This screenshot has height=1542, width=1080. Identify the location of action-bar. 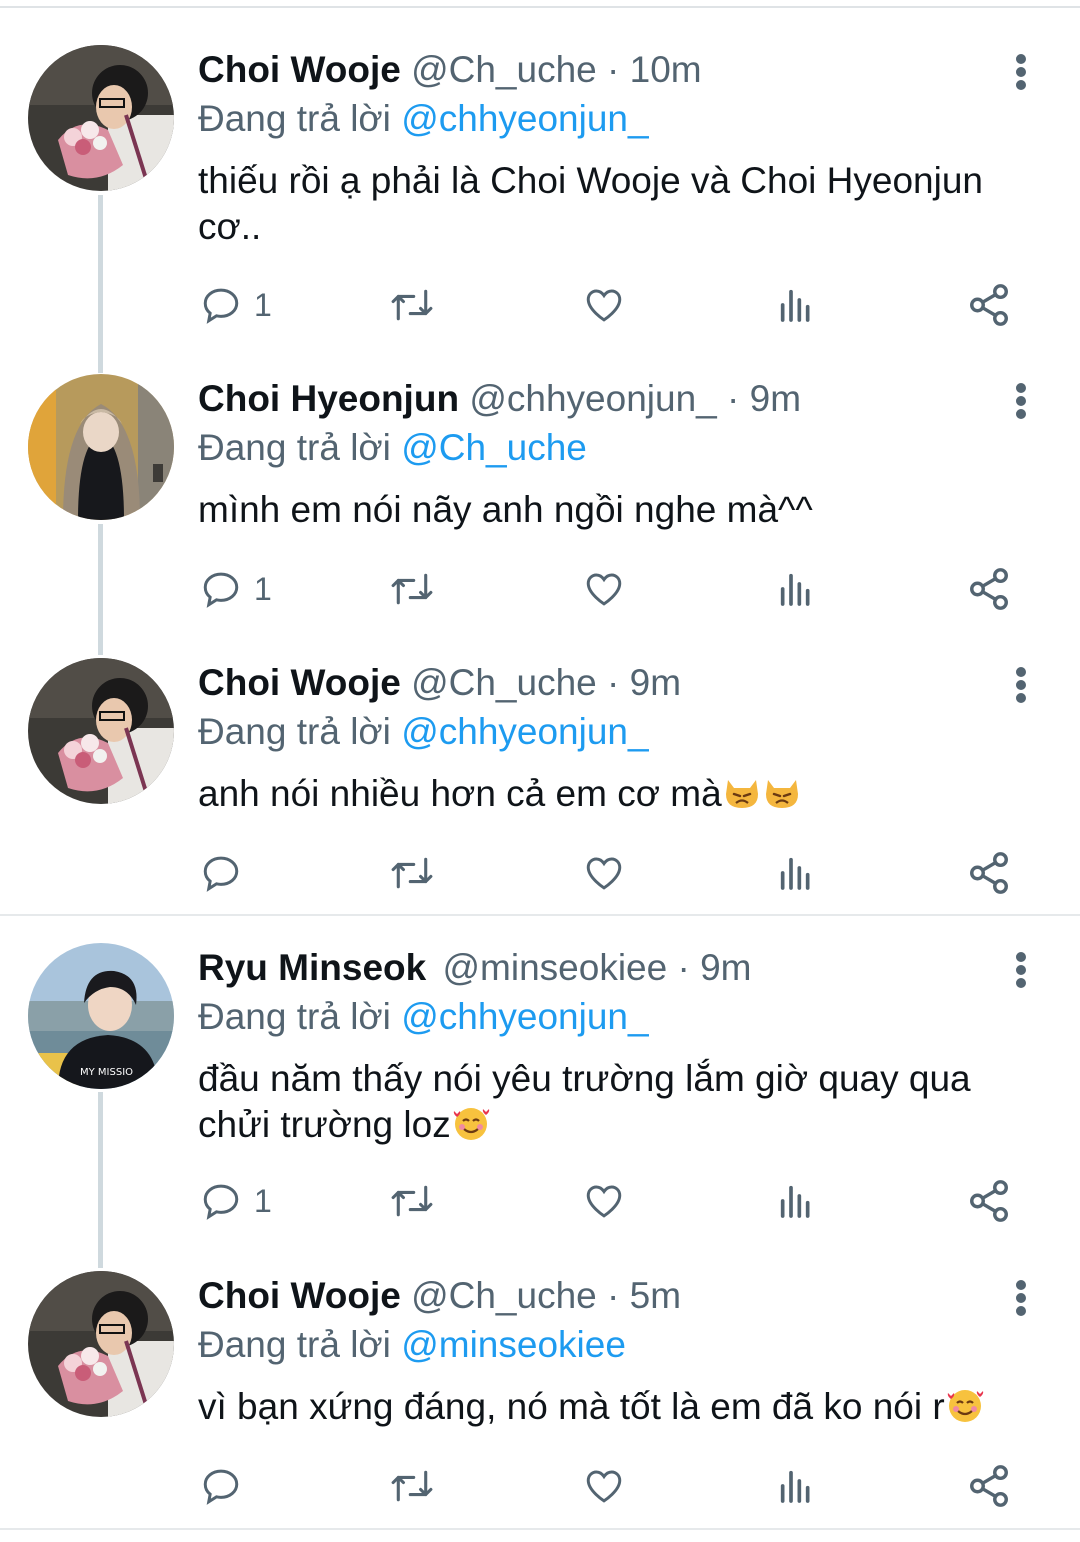
(540, 873).